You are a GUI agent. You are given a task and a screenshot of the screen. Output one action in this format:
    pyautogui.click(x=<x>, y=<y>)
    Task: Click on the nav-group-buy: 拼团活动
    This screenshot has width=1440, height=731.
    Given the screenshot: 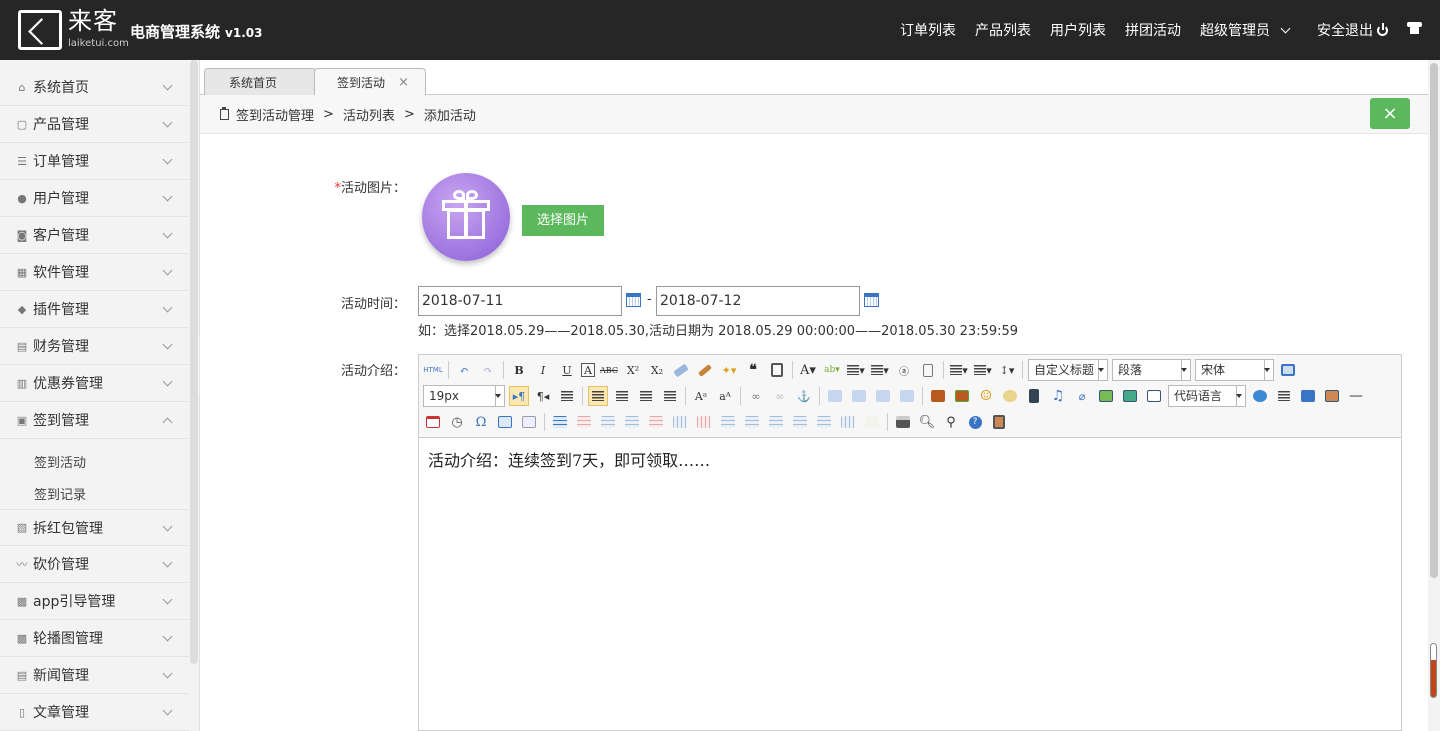 What is the action you would take?
    pyautogui.click(x=1153, y=30)
    